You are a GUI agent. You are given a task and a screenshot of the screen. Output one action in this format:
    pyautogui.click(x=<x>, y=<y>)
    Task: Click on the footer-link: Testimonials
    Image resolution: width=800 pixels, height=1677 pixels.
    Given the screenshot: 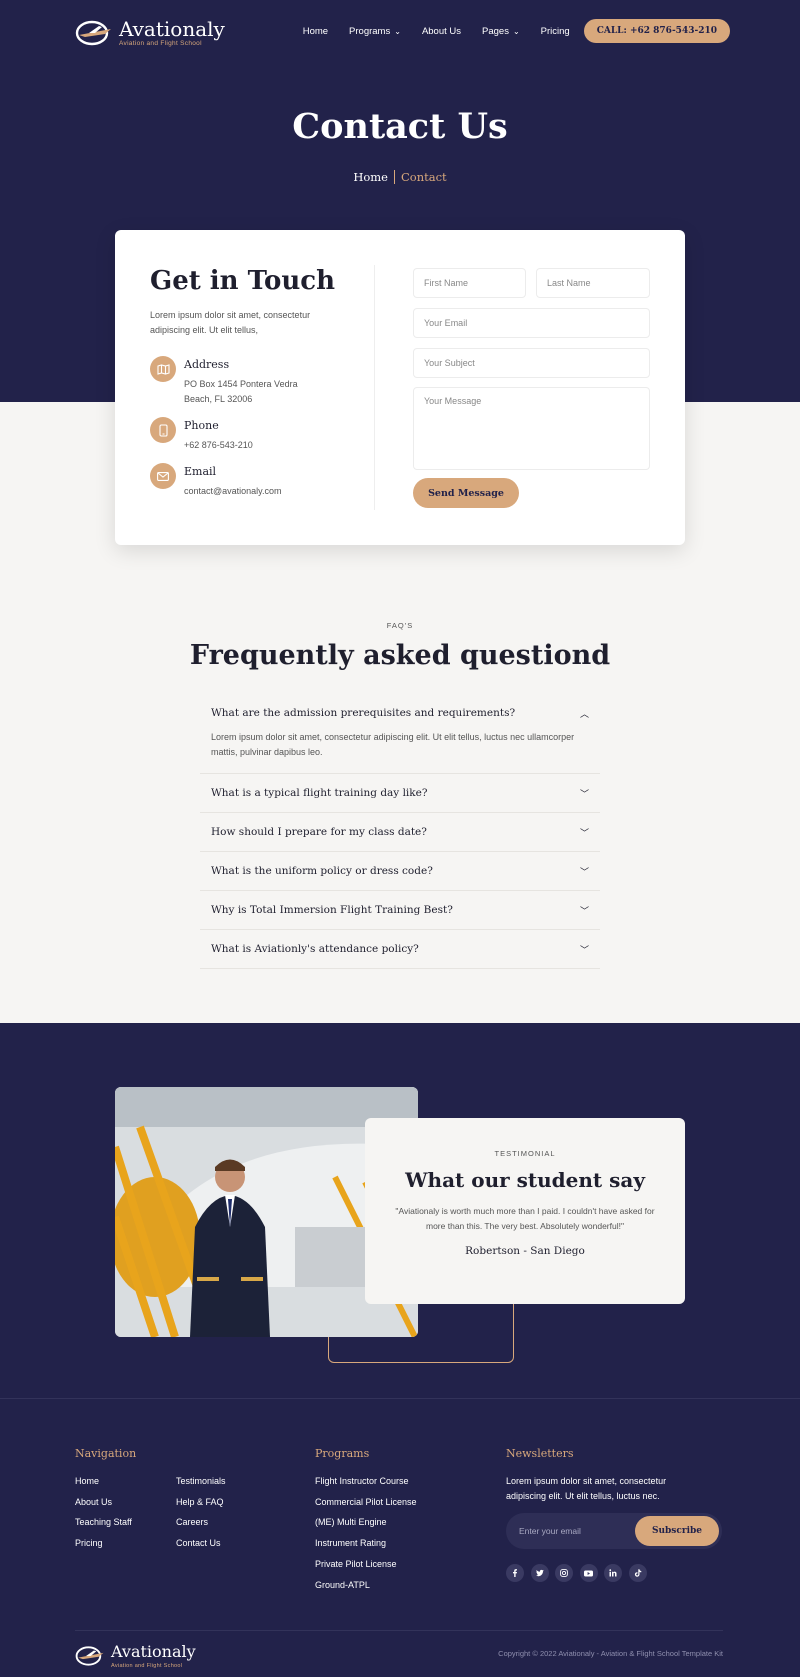 What is the action you would take?
    pyautogui.click(x=201, y=1481)
    